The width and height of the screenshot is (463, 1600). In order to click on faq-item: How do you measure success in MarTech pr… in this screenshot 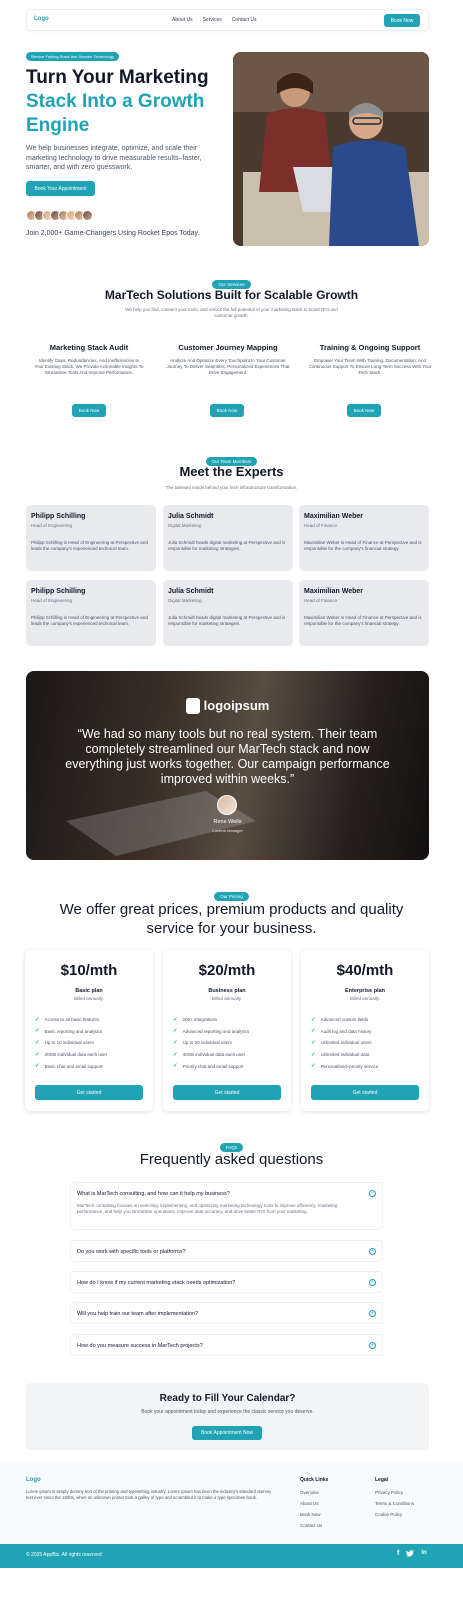, I will do `click(226, 1345)`.